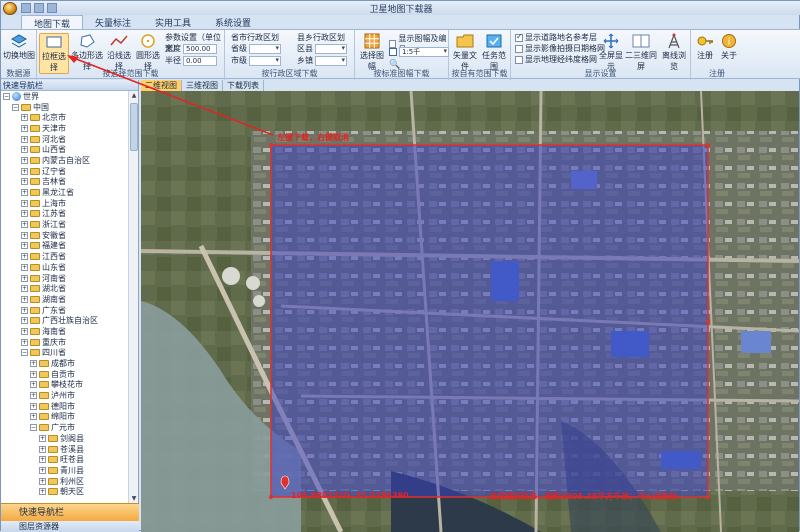 This screenshot has height=532, width=800. Describe the element at coordinates (519, 48) in the screenshot. I see `capture-date-checkbox` at that location.